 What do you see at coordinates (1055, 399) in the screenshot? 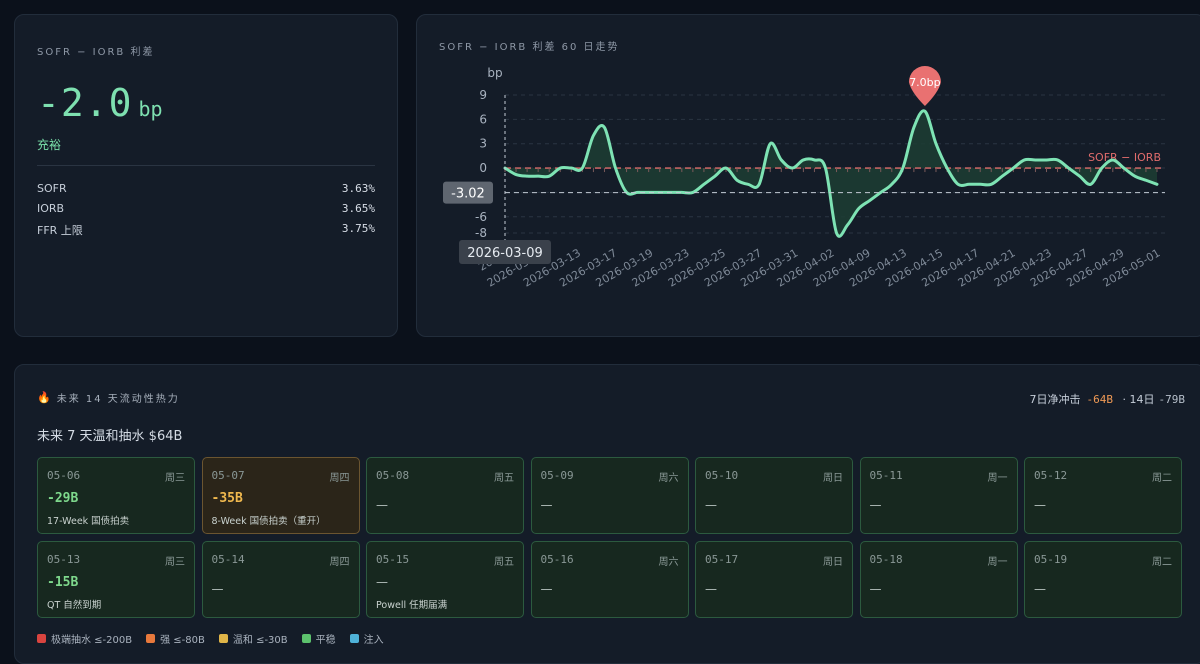
I see `impact-7d-label: 7日净冲击` at bounding box center [1055, 399].